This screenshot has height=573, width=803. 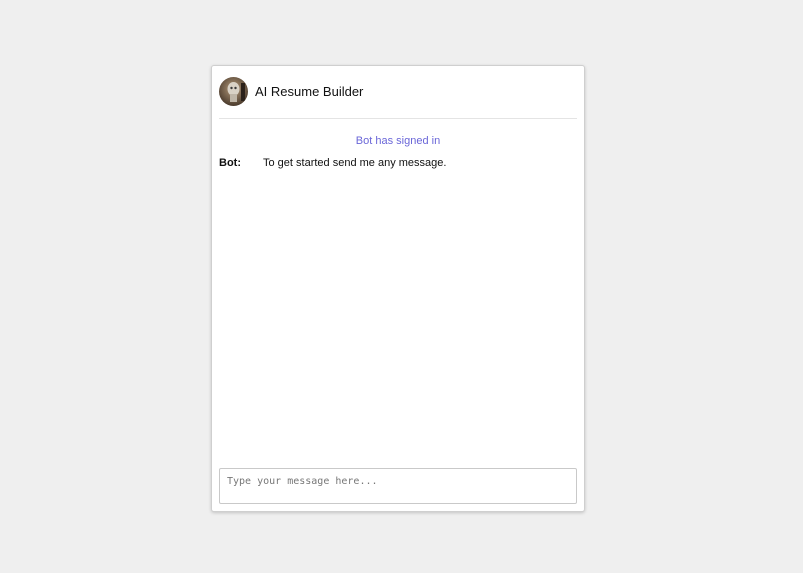 I want to click on message-sender: Bot:, so click(x=230, y=163).